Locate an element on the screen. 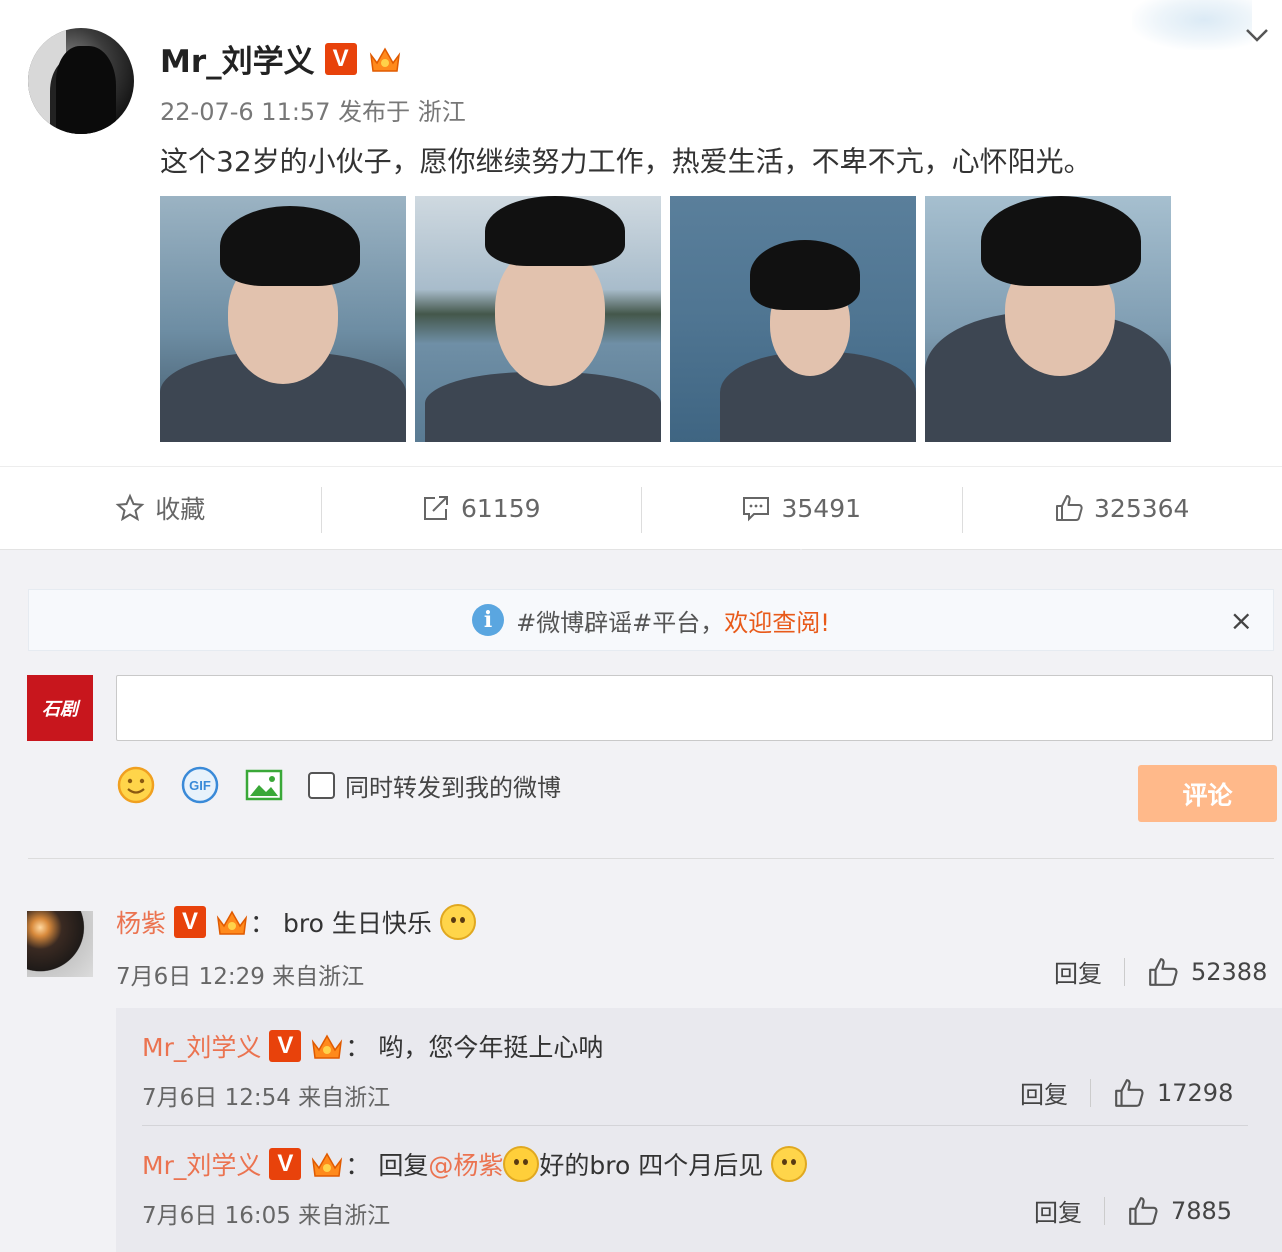  comment-actions: 回复 52388 is located at coordinates (1160, 971).